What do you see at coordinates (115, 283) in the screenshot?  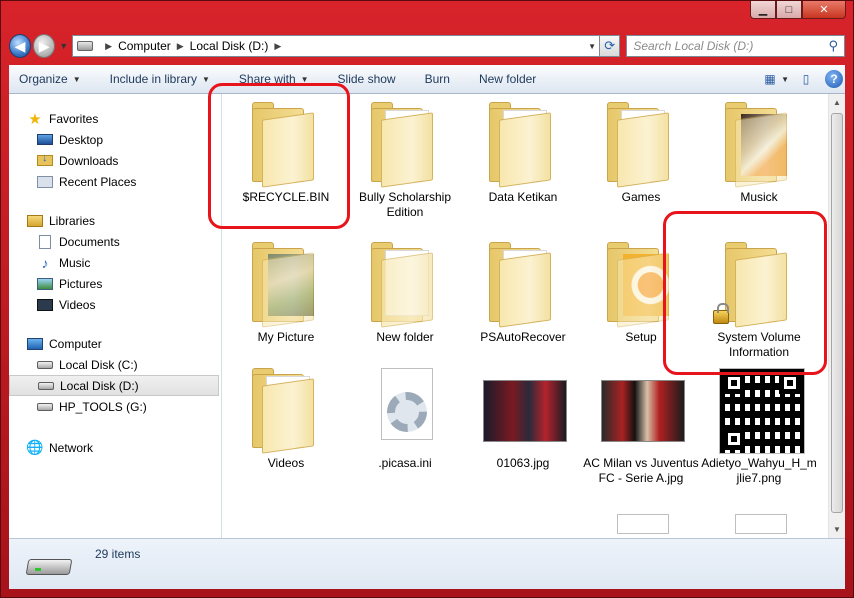 I see `nav-pictures: Pictures` at bounding box center [115, 283].